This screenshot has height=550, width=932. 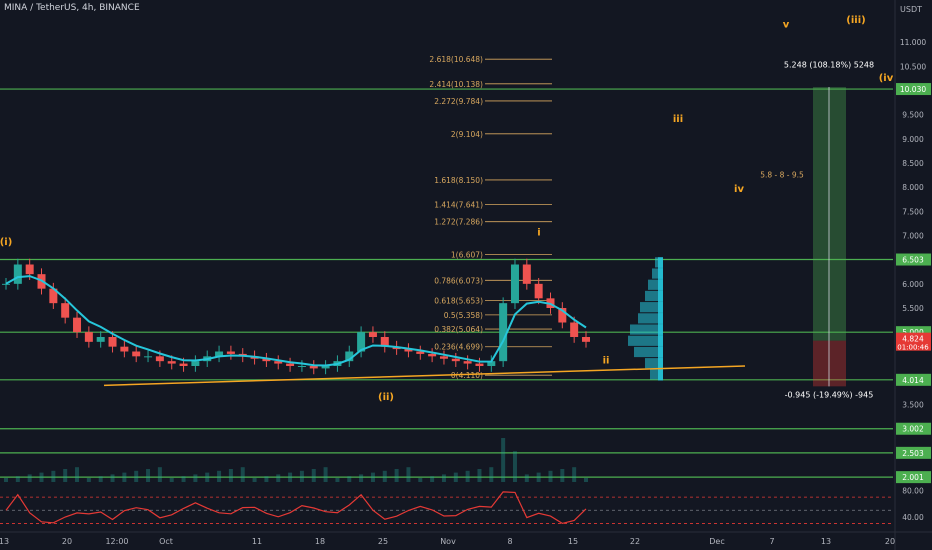 What do you see at coordinates (913, 236) in the screenshot?
I see `y-tick-label: 7.000` at bounding box center [913, 236].